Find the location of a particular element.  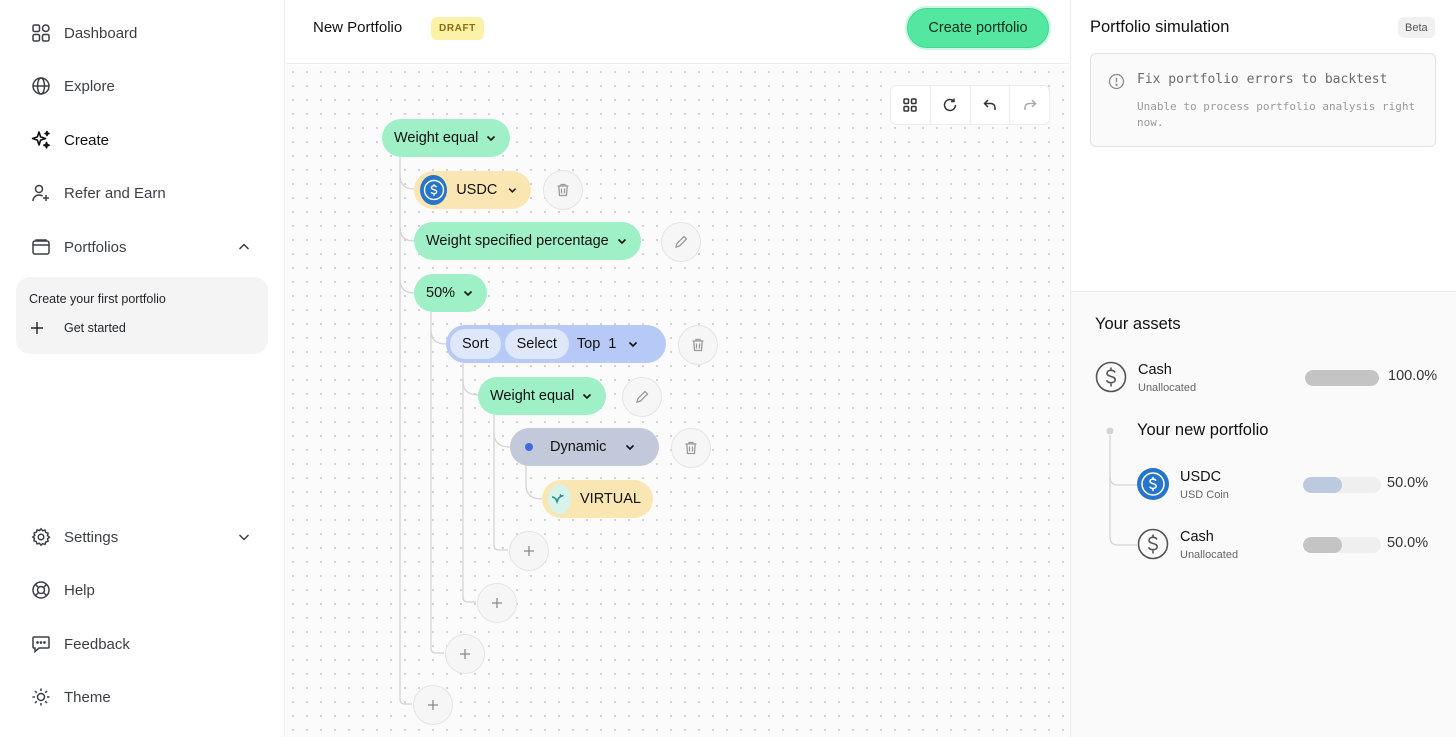

allocation-percent: 50.0% is located at coordinates (1408, 543).